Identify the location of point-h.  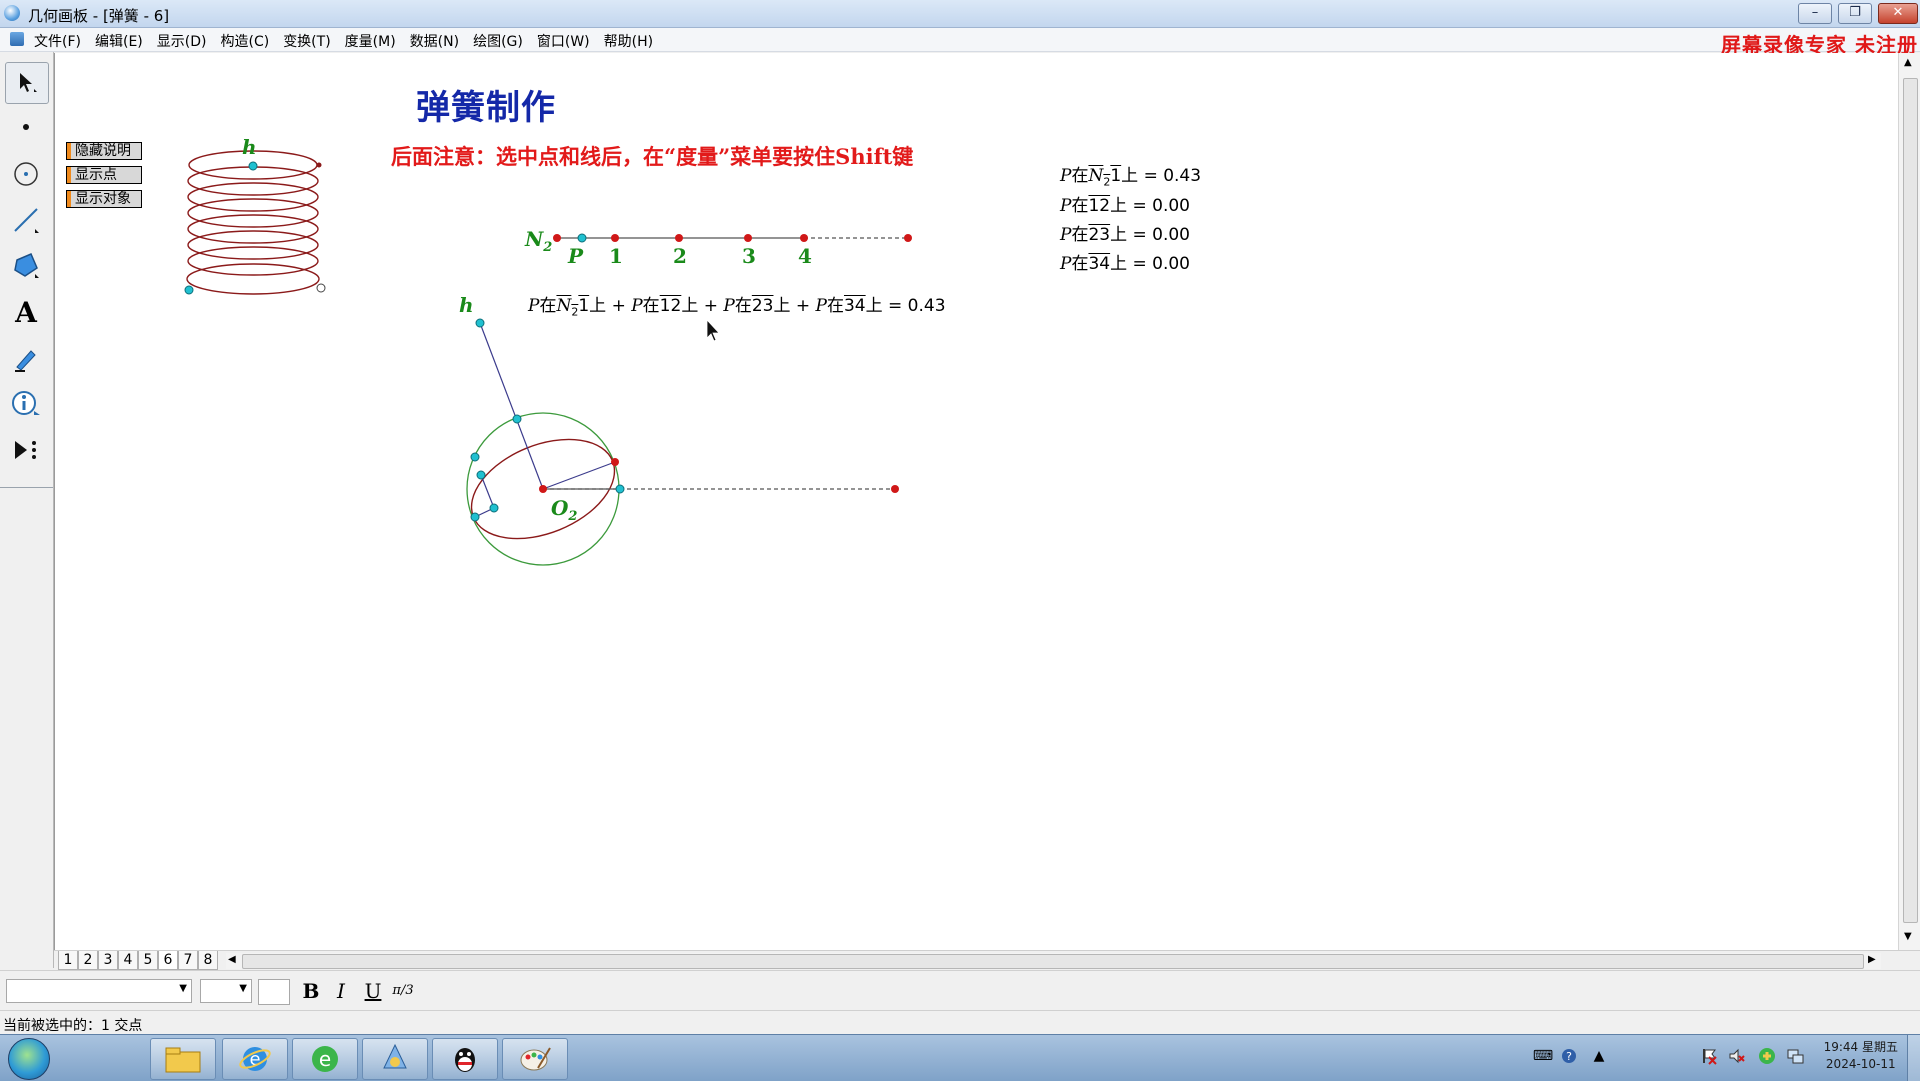
(480, 323).